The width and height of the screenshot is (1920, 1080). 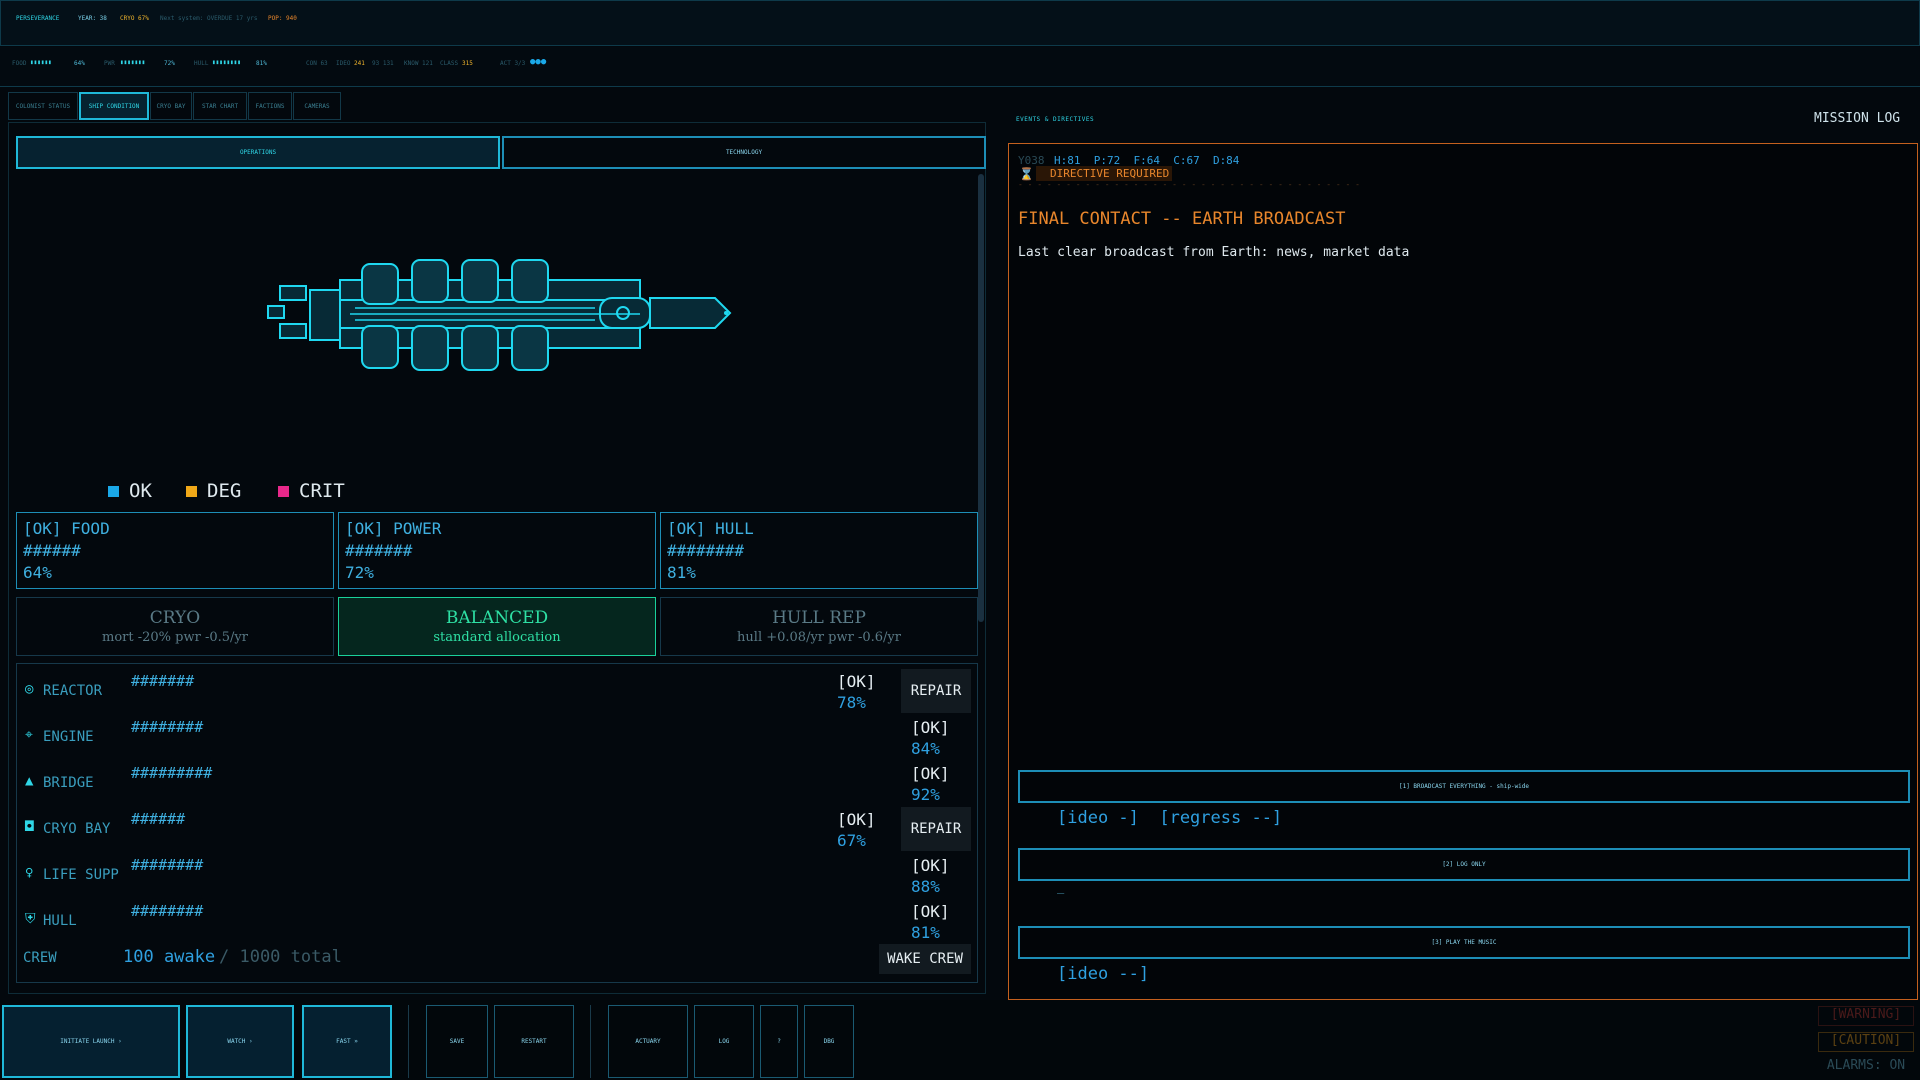 I want to click on system-name: ENGINE, so click(x=68, y=737).